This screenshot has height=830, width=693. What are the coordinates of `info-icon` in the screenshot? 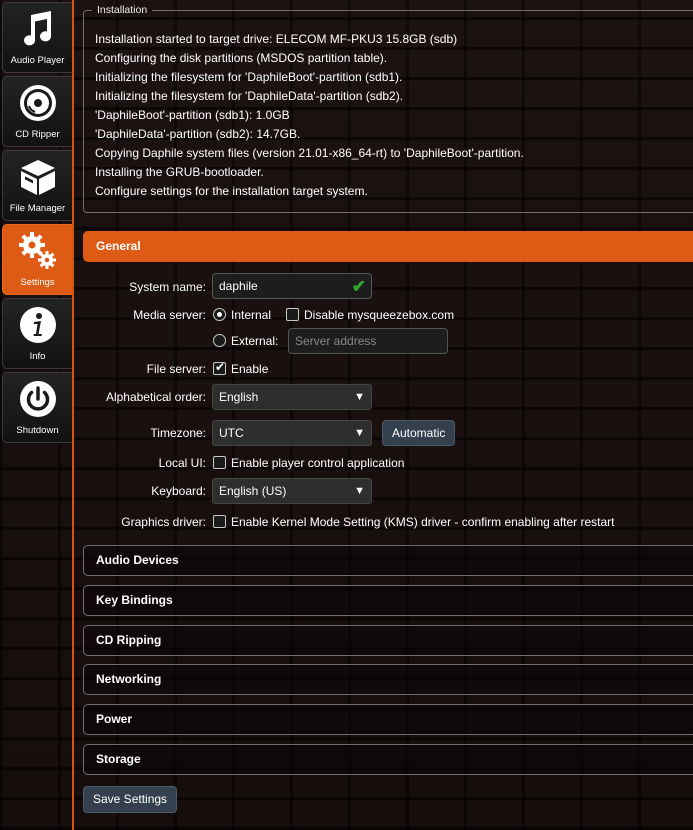 It's located at (38, 325).